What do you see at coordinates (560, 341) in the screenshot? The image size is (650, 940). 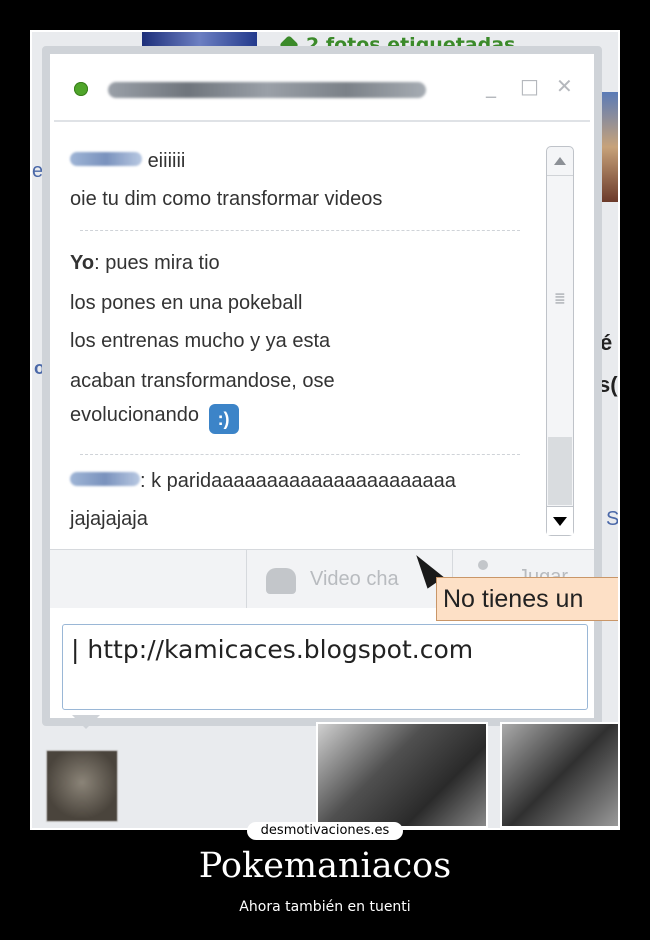 I see `chat-scrollbar: = =` at bounding box center [560, 341].